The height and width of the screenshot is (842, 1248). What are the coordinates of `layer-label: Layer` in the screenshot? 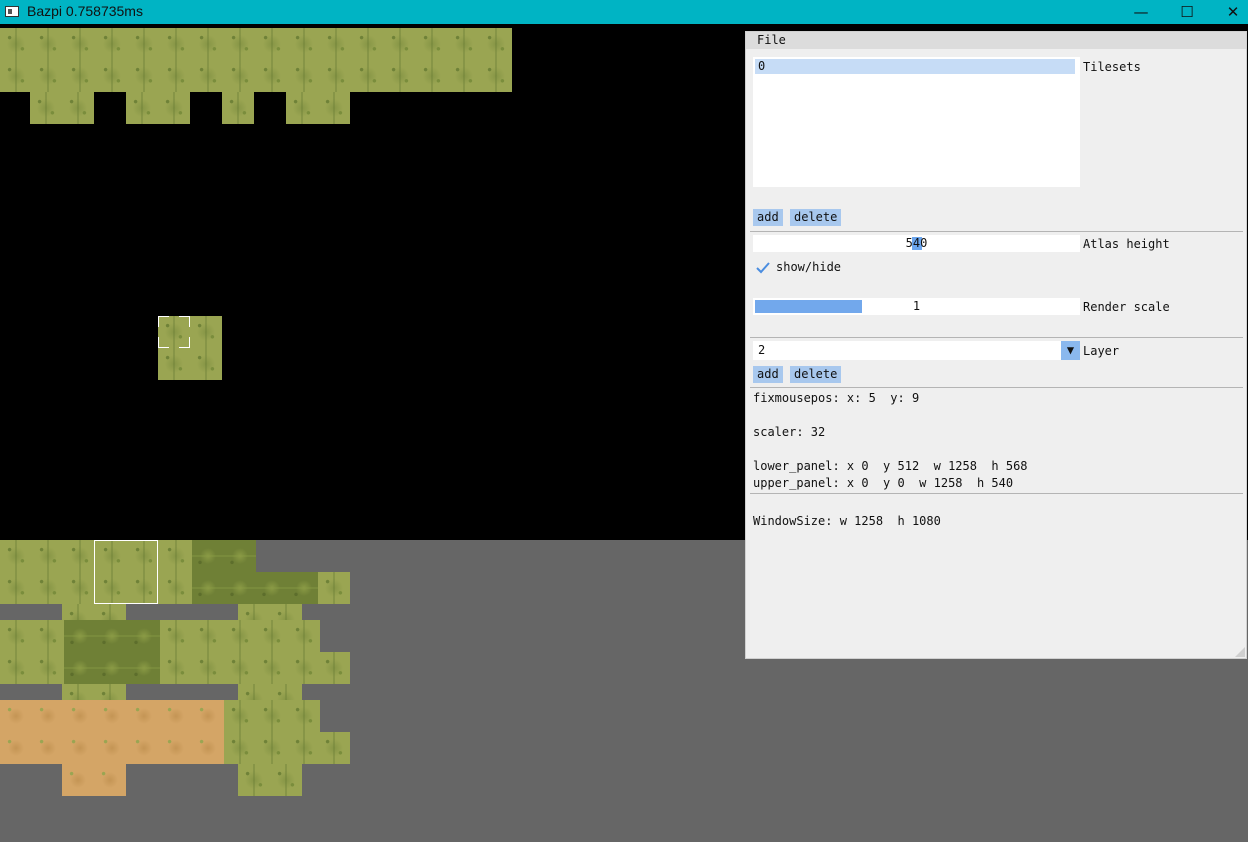 It's located at (1101, 351).